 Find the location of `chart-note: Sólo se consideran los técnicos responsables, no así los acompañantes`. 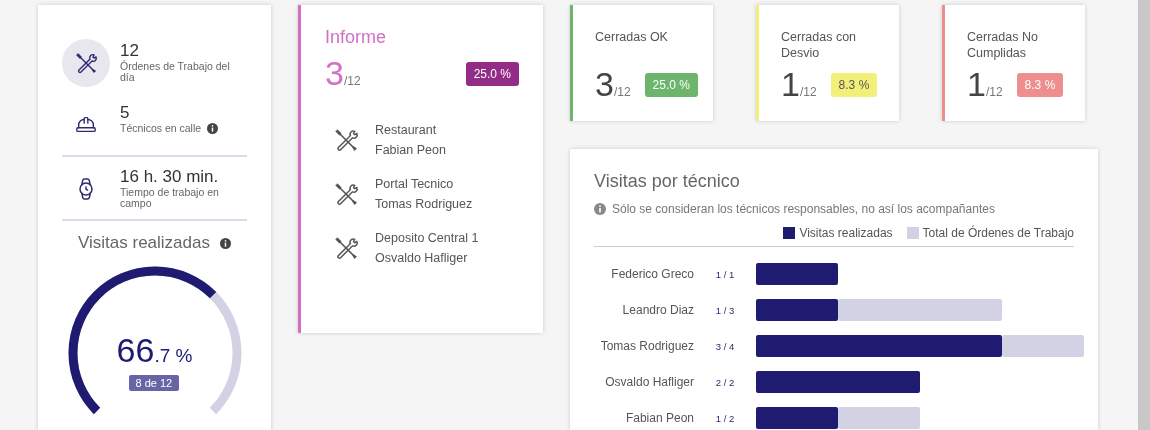

chart-note: Sólo se consideran los técnicos responsables, no así los acompañantes is located at coordinates (803, 209).